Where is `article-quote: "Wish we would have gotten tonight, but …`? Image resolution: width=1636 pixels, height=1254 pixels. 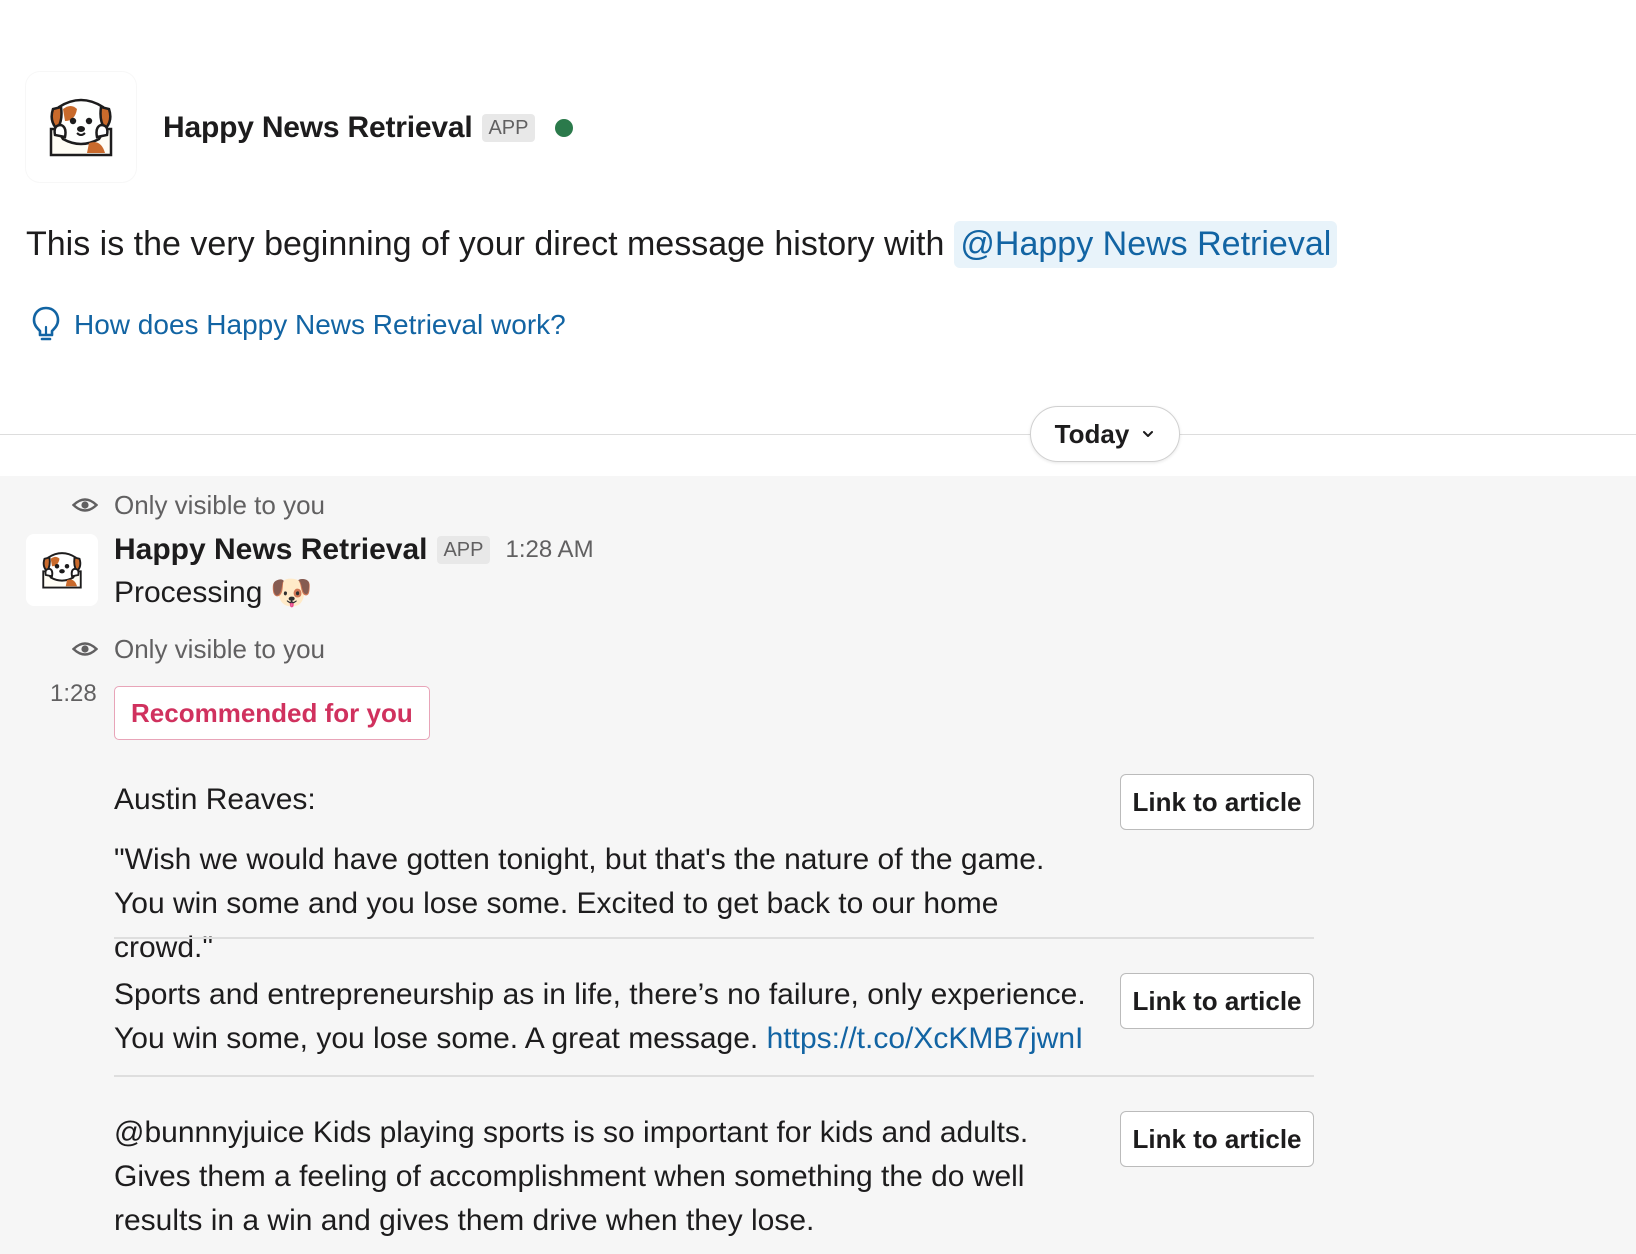 article-quote: "Wish we would have gotten tonight, but … is located at coordinates (579, 903).